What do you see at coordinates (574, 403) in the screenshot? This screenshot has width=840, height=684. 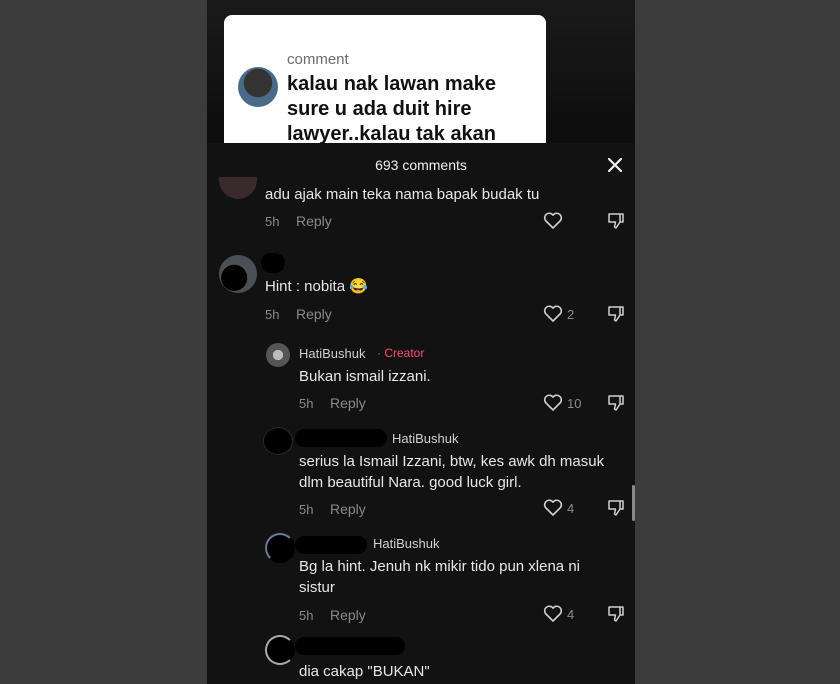 I see `like-count: 10` at bounding box center [574, 403].